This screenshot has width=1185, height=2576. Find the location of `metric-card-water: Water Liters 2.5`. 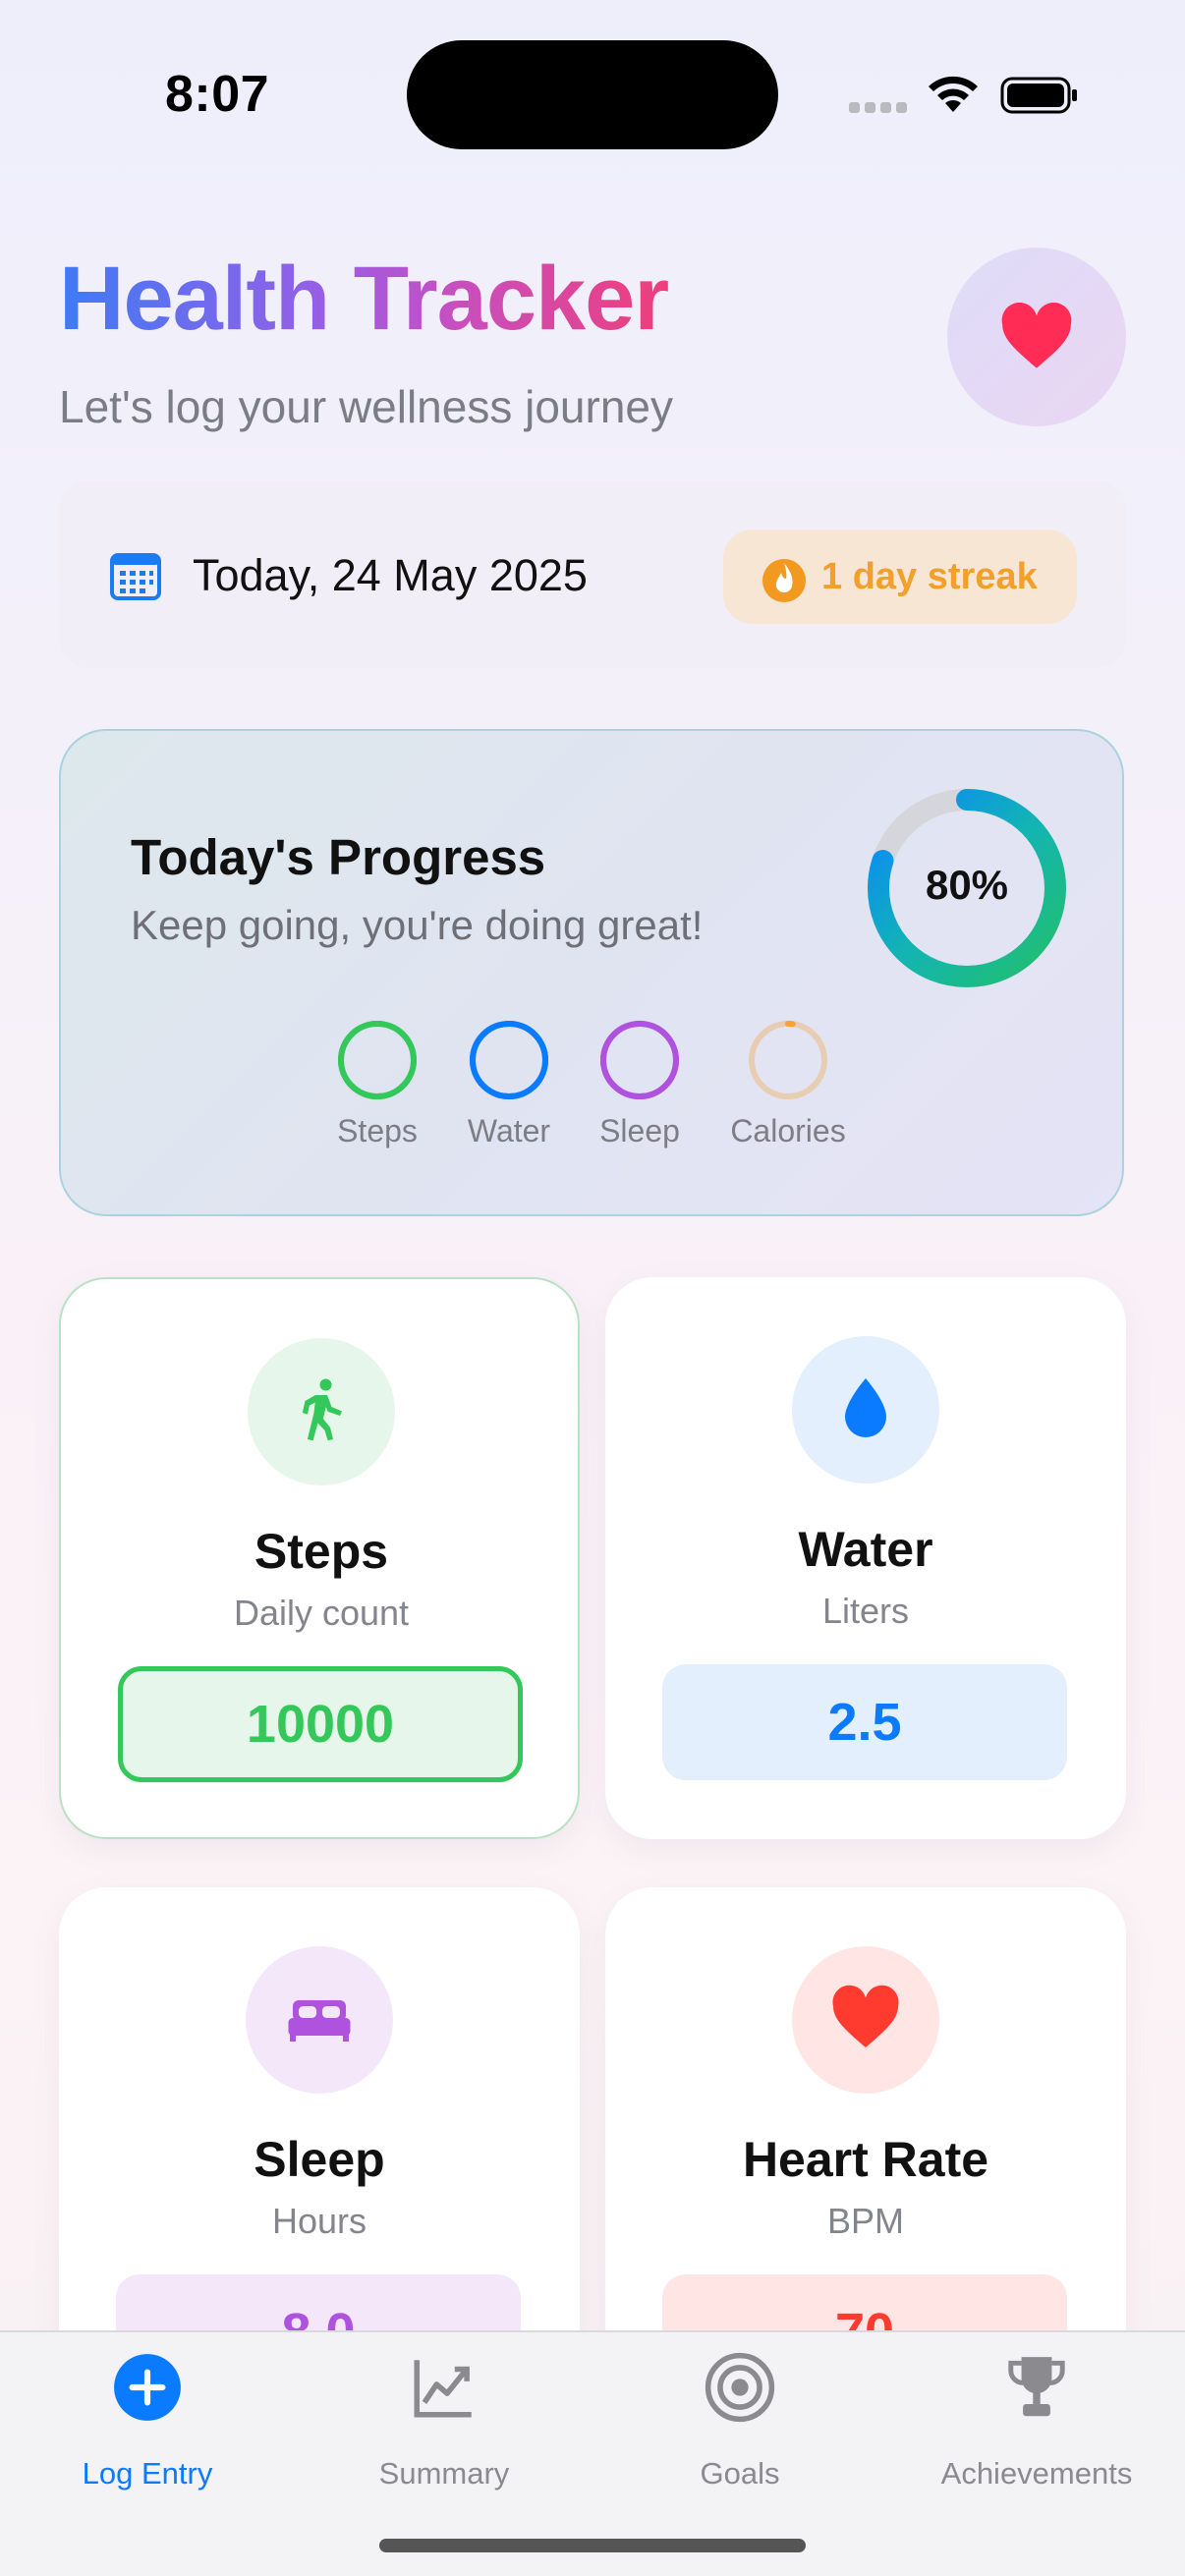

metric-card-water: Water Liters 2.5 is located at coordinates (866, 1558).